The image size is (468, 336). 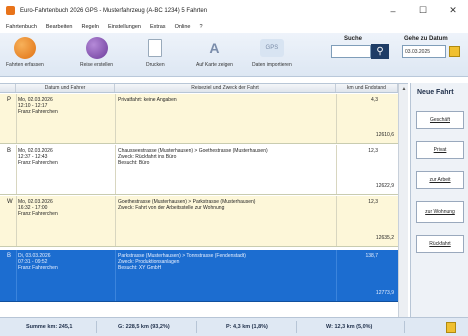 What do you see at coordinates (453, 10) in the screenshot?
I see `close-button: ✕` at bounding box center [453, 10].